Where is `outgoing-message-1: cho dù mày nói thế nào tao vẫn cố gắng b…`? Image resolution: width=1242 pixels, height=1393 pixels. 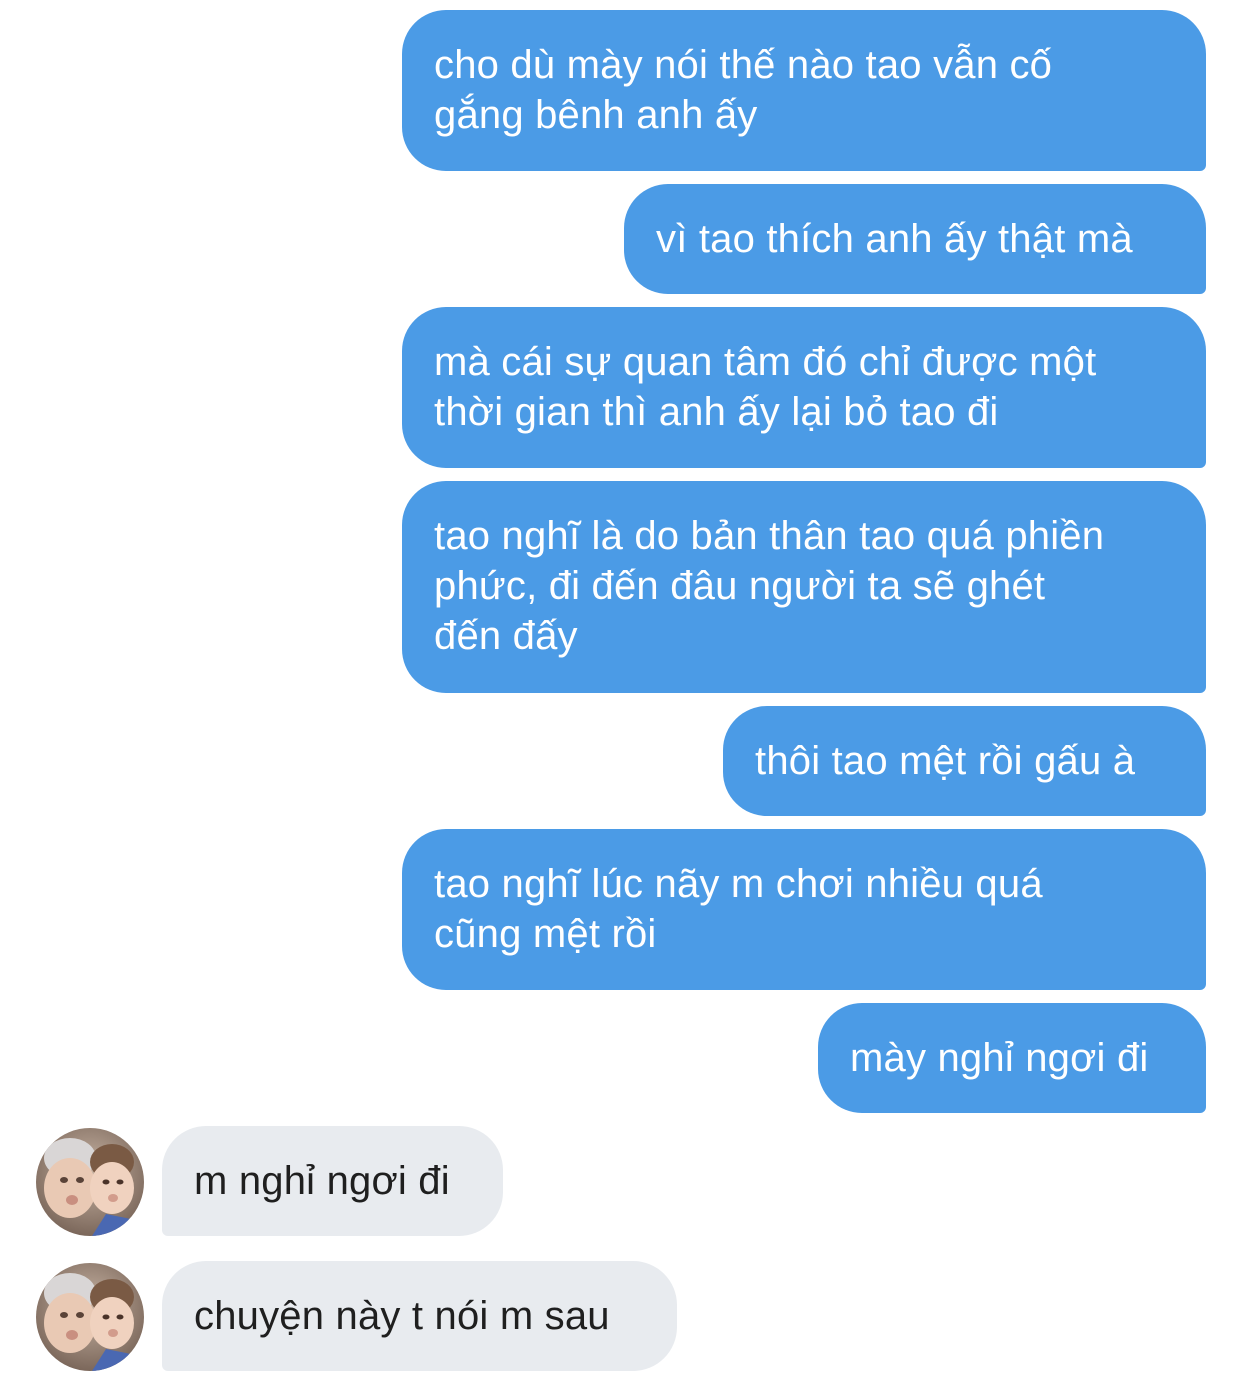
outgoing-message-1: cho dù mày nói thế nào tao vẫn cố gắng b… is located at coordinates (804, 90).